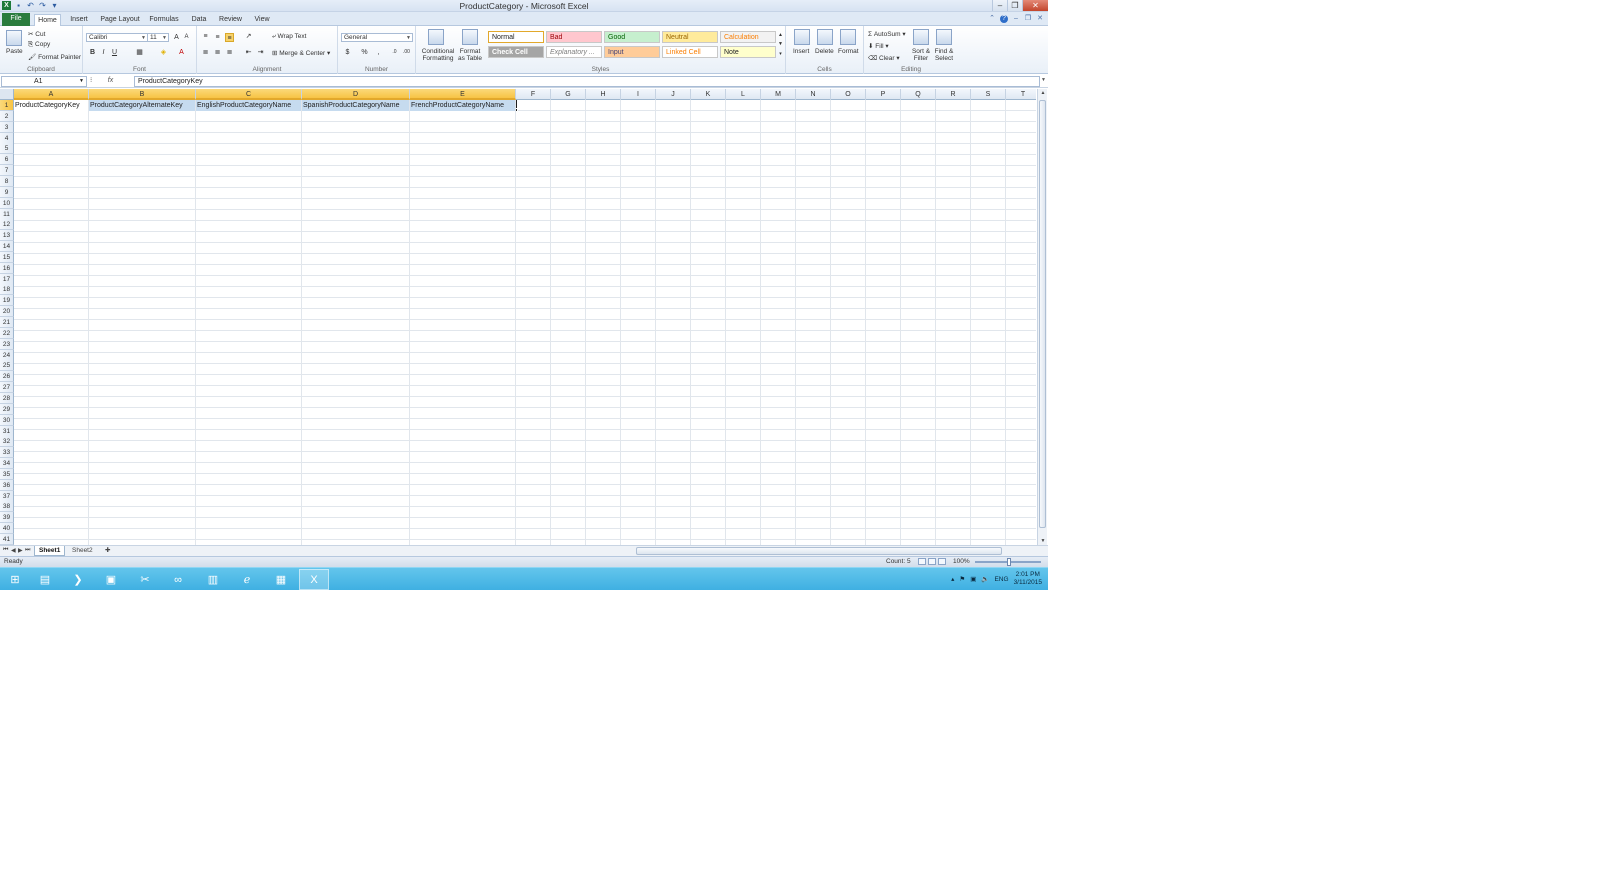 The width and height of the screenshot is (1600, 892). What do you see at coordinates (1035, 5) in the screenshot?
I see `close-button: ✕` at bounding box center [1035, 5].